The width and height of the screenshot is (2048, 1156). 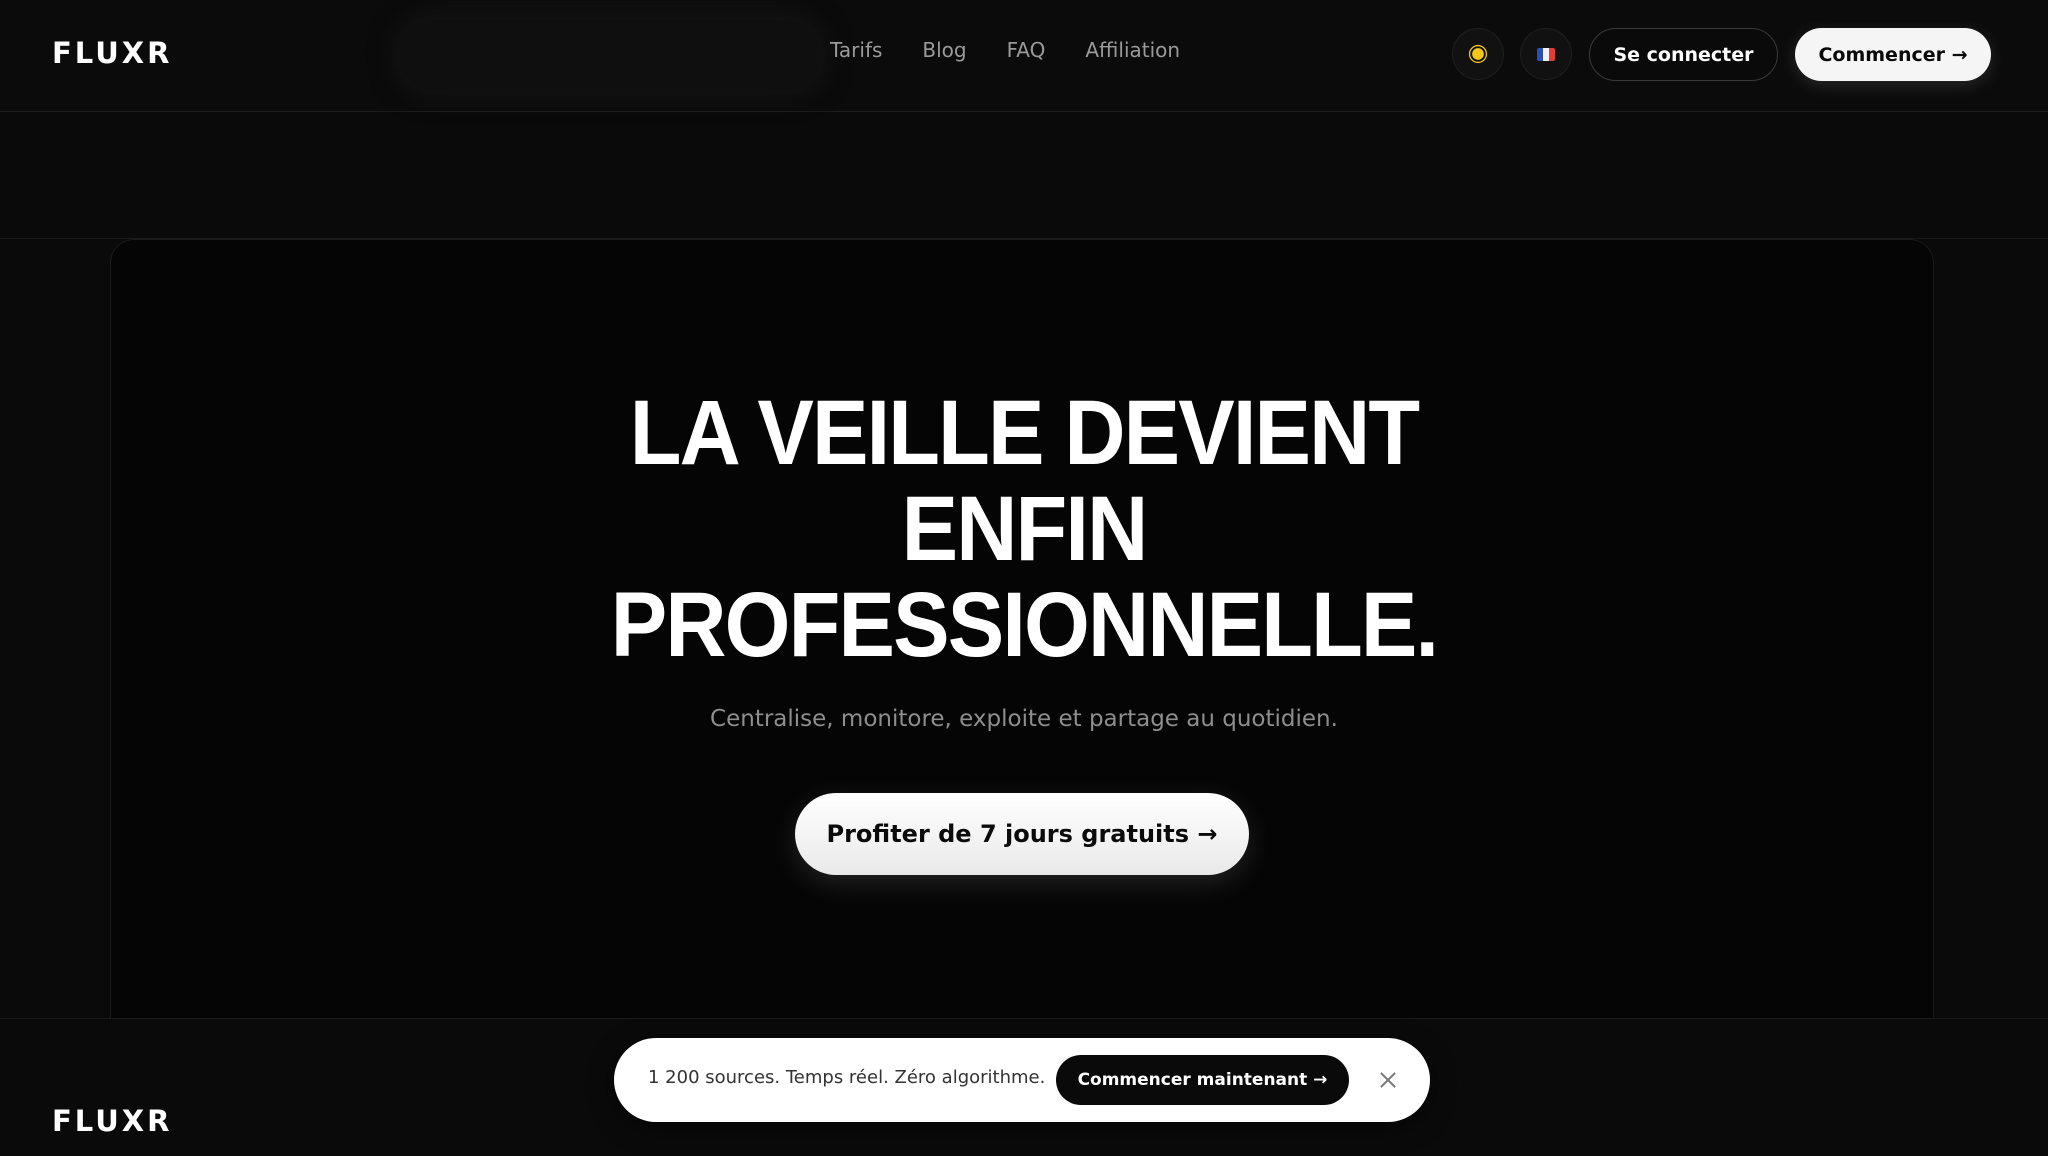 What do you see at coordinates (944, 50) in the screenshot?
I see `nav-link-blog: Blog` at bounding box center [944, 50].